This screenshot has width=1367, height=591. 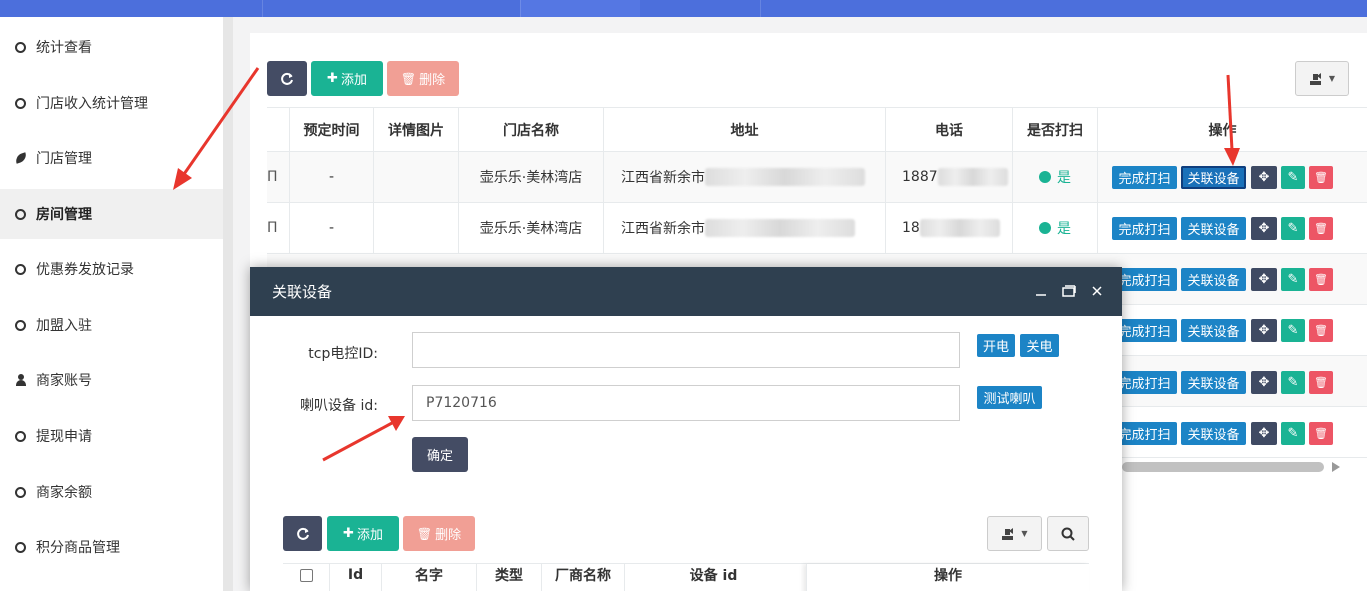 I want to click on column-header: 类型, so click(x=508, y=577).